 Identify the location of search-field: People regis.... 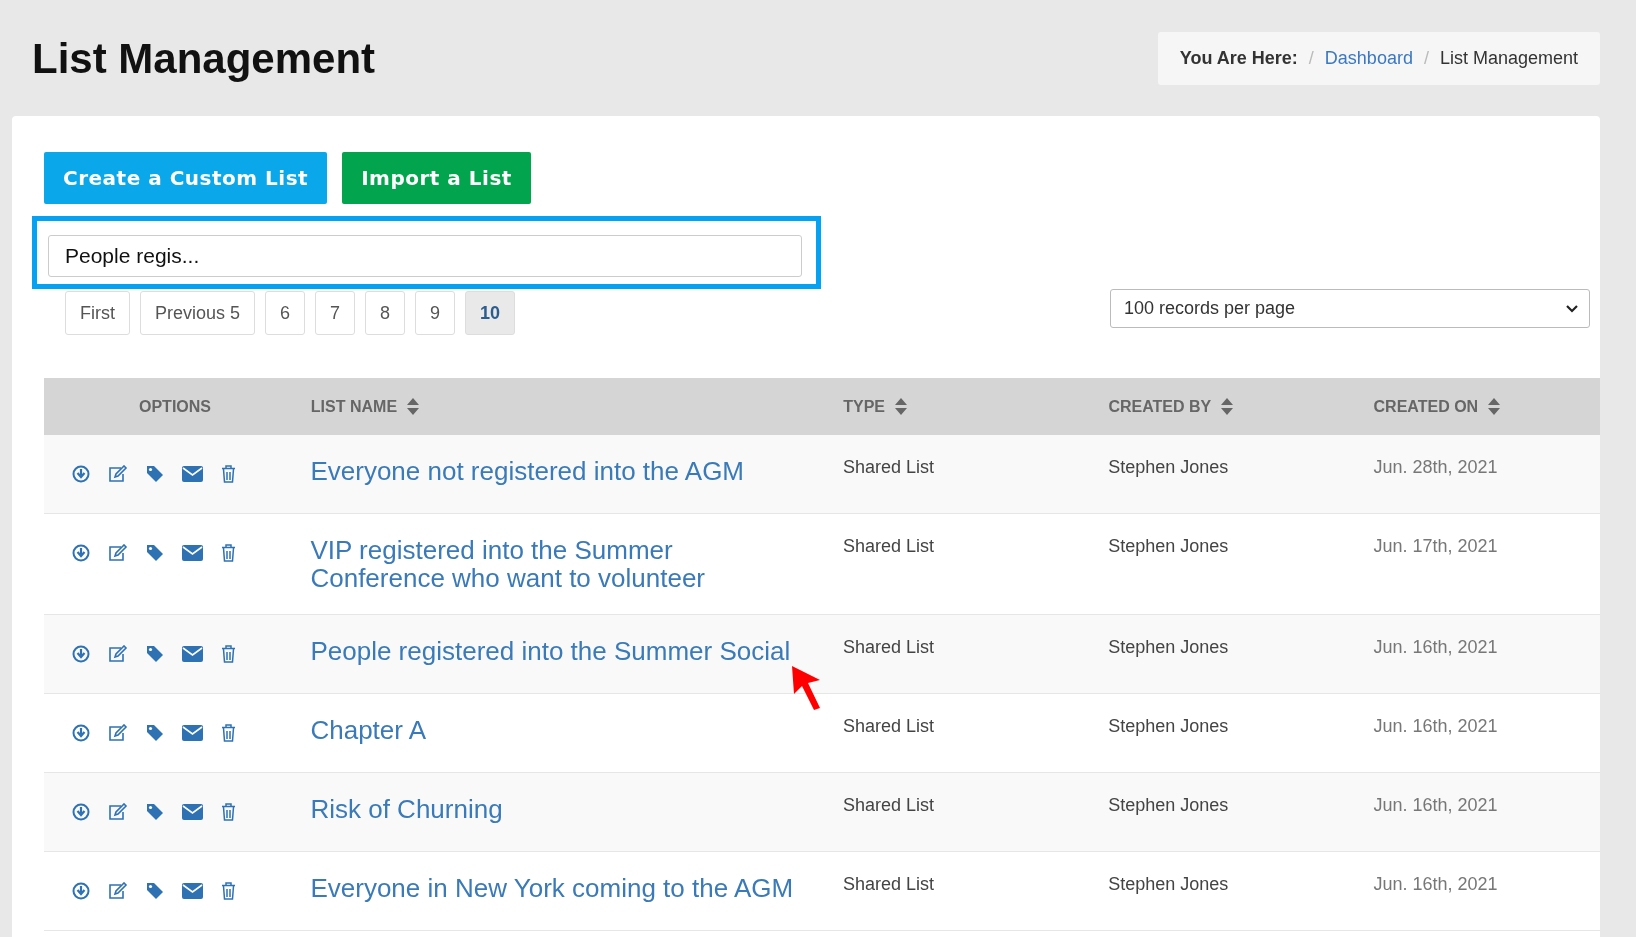
(425, 256).